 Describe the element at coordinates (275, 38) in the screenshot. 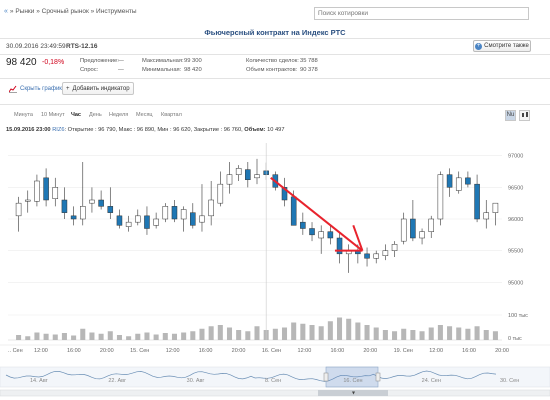

I see `divider` at that location.